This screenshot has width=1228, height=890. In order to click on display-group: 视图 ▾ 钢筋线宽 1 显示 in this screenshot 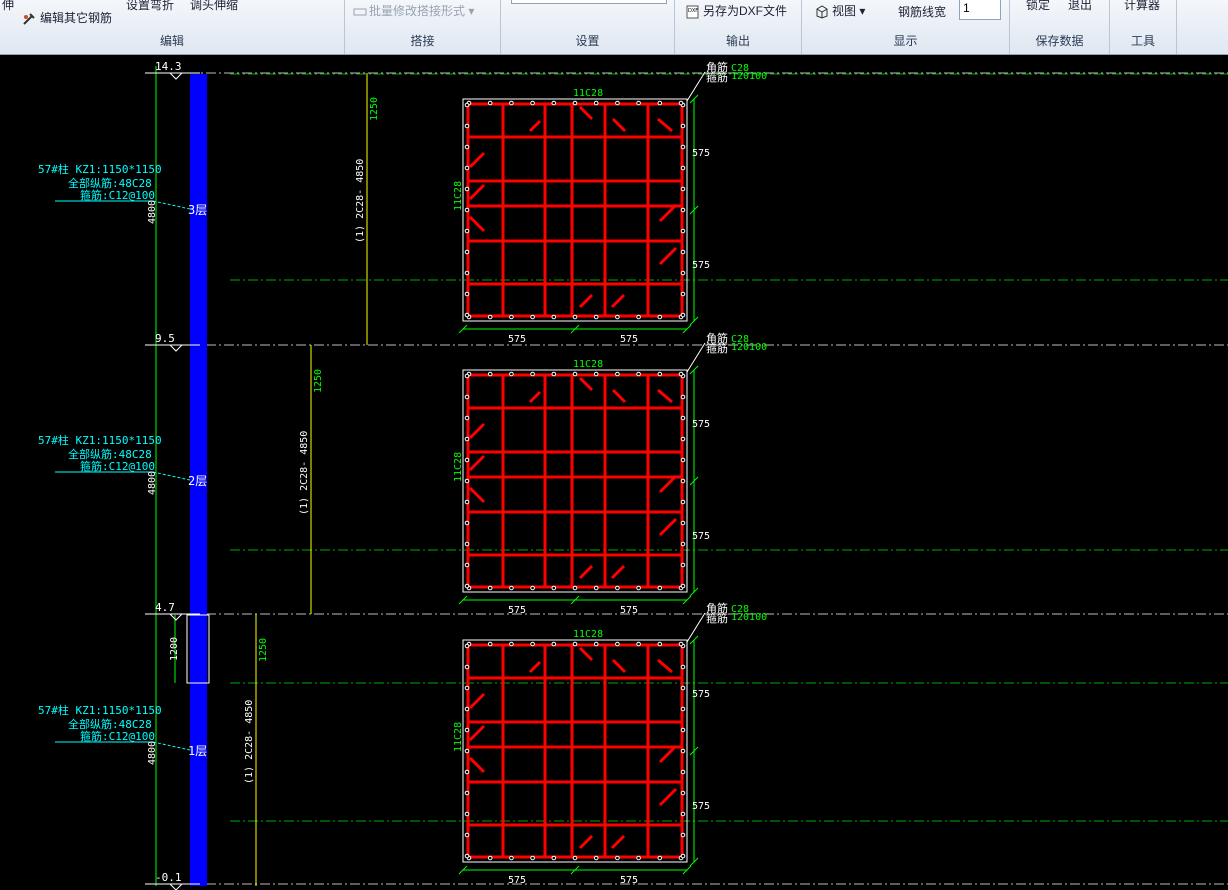, I will do `click(906, 27)`.